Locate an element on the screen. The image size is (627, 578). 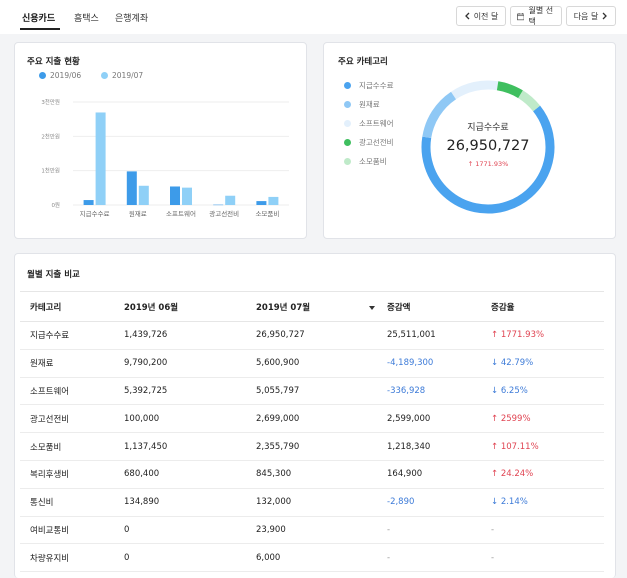
x-tick-label: 원재료 is located at coordinates (138, 213).